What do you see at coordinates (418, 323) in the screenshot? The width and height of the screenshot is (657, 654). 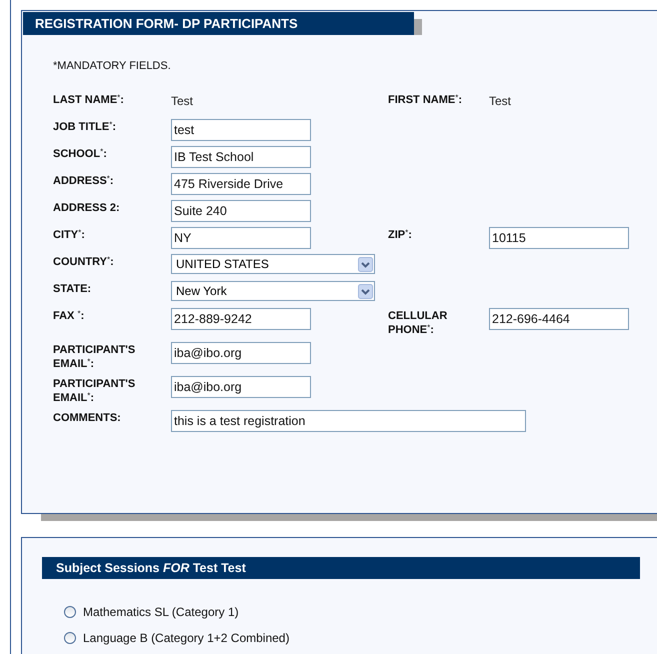 I see `field-label: CELLULAR PHONE$^{*}$:` at bounding box center [418, 323].